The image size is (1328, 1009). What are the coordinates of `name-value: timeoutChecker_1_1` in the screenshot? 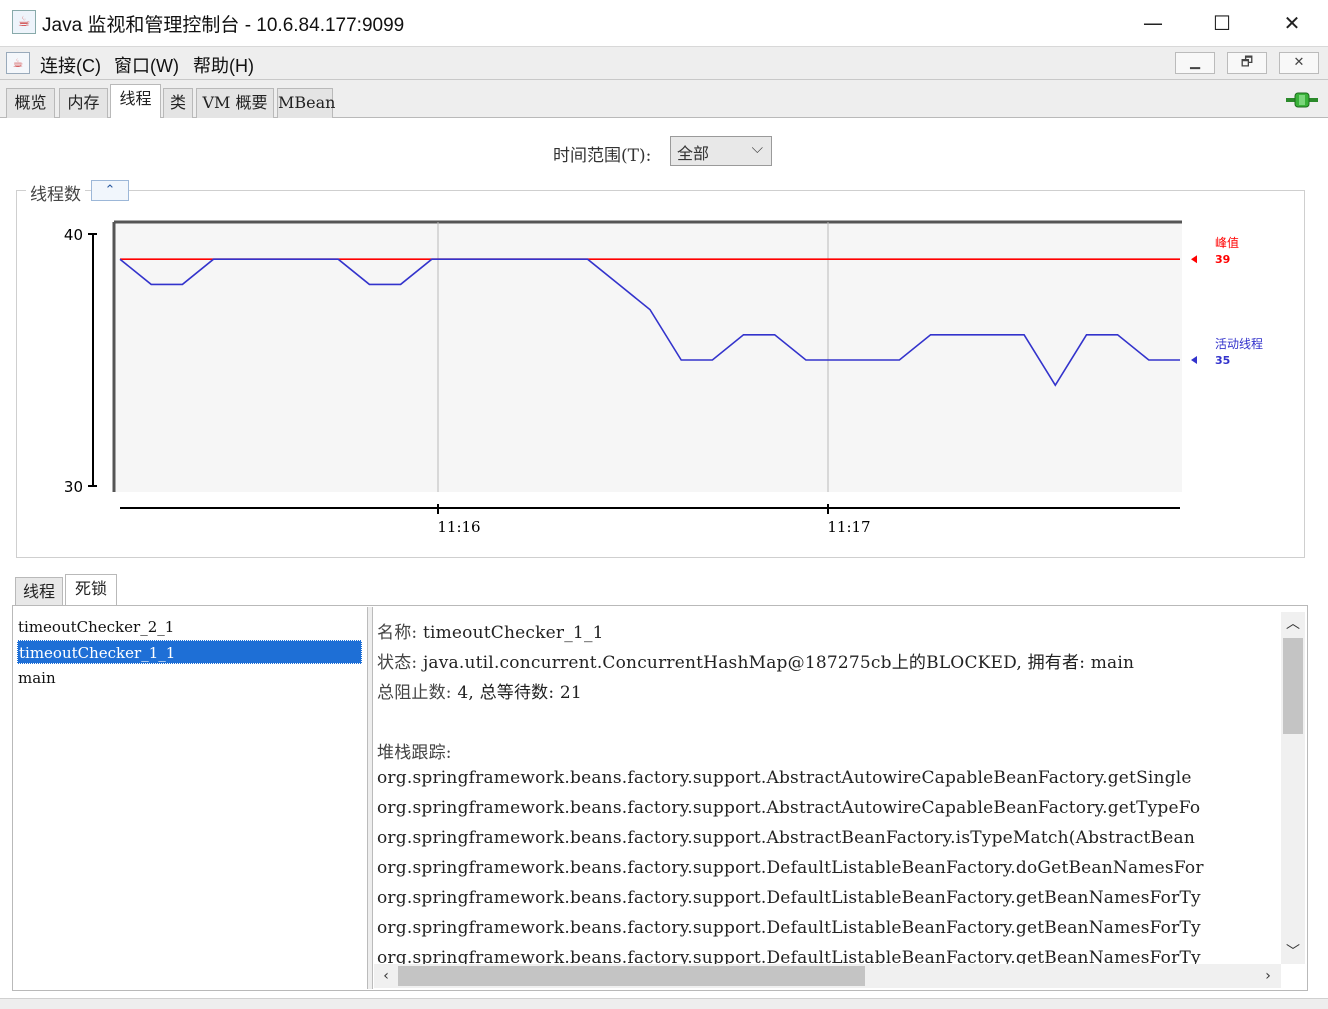 It's located at (513, 633).